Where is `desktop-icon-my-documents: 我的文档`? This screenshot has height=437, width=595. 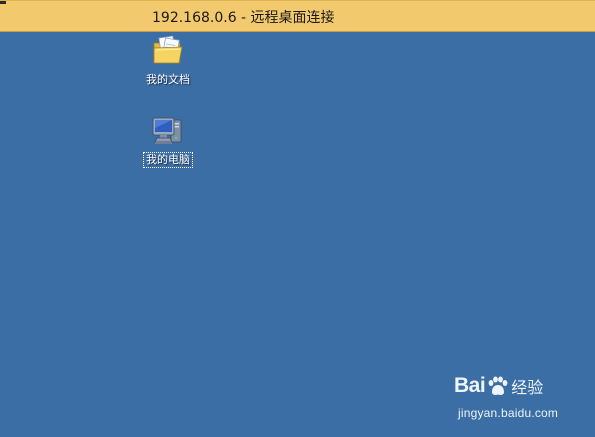
desktop-icon-my-documents: 我的文档 is located at coordinates (168, 60).